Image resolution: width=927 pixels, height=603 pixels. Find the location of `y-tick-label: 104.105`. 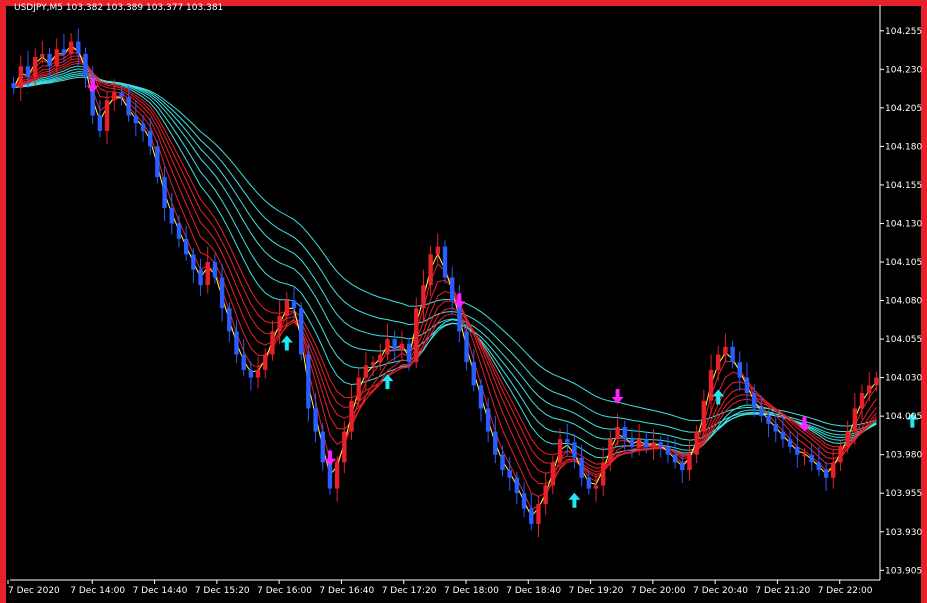

y-tick-label: 104.105 is located at coordinates (903, 263).